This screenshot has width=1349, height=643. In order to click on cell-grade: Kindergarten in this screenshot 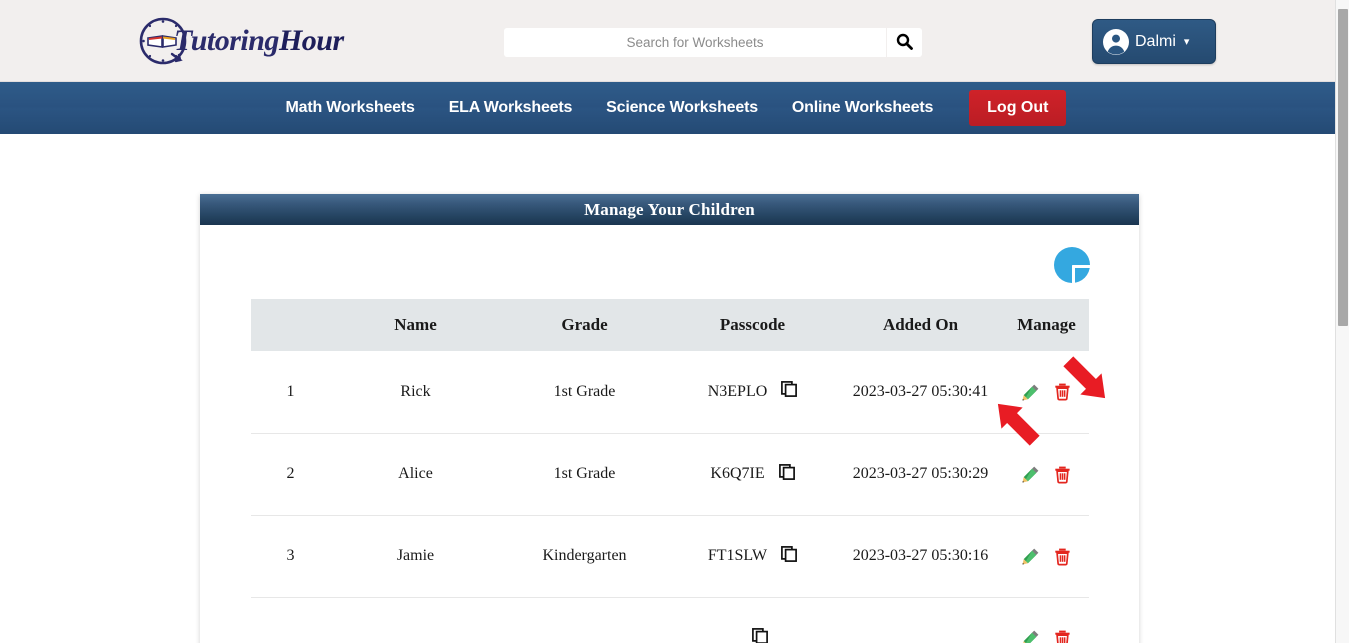, I will do `click(584, 556)`.